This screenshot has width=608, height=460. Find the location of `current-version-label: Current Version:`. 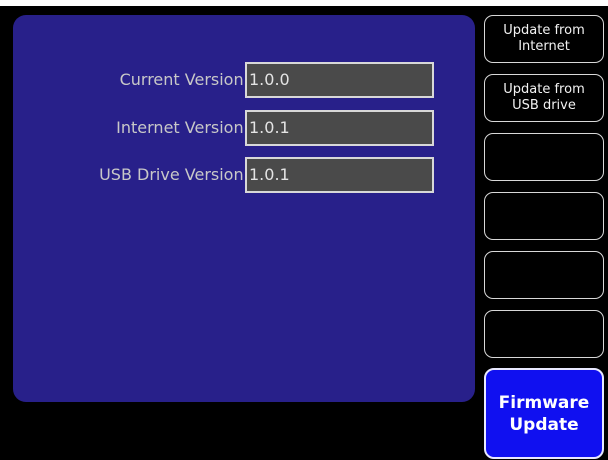

current-version-label: Current Version: is located at coordinates (184, 79).